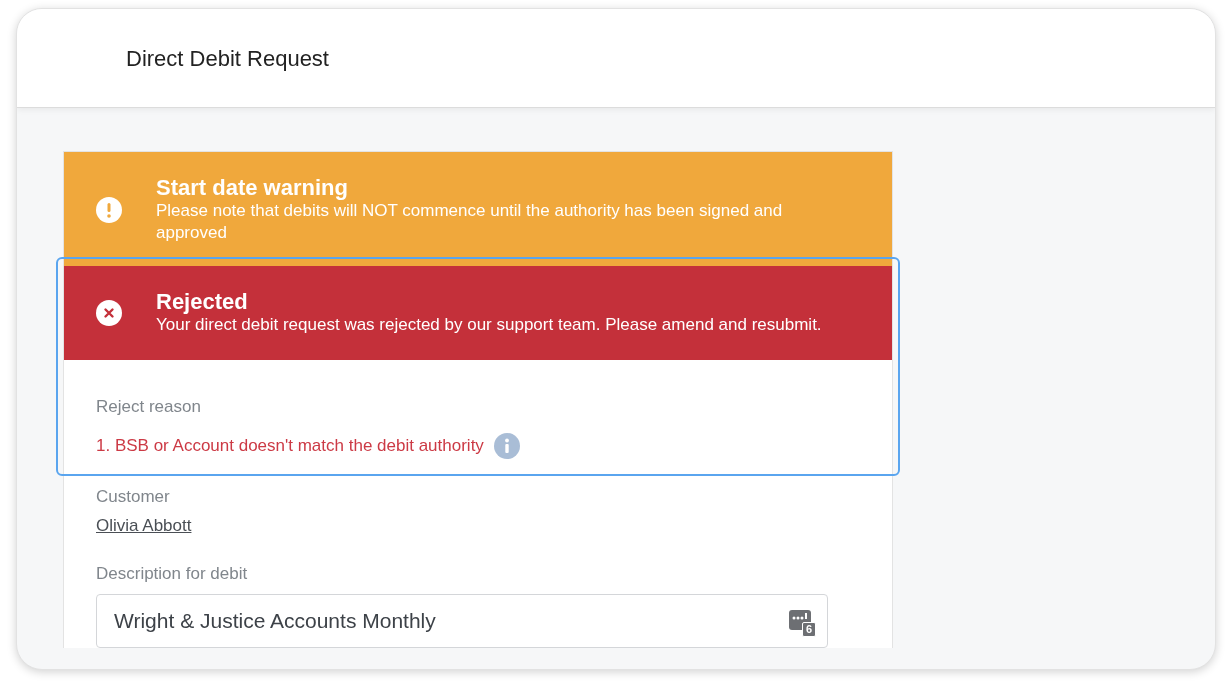  Describe the element at coordinates (202, 302) in the screenshot. I see `alert-title: Rejected` at that location.